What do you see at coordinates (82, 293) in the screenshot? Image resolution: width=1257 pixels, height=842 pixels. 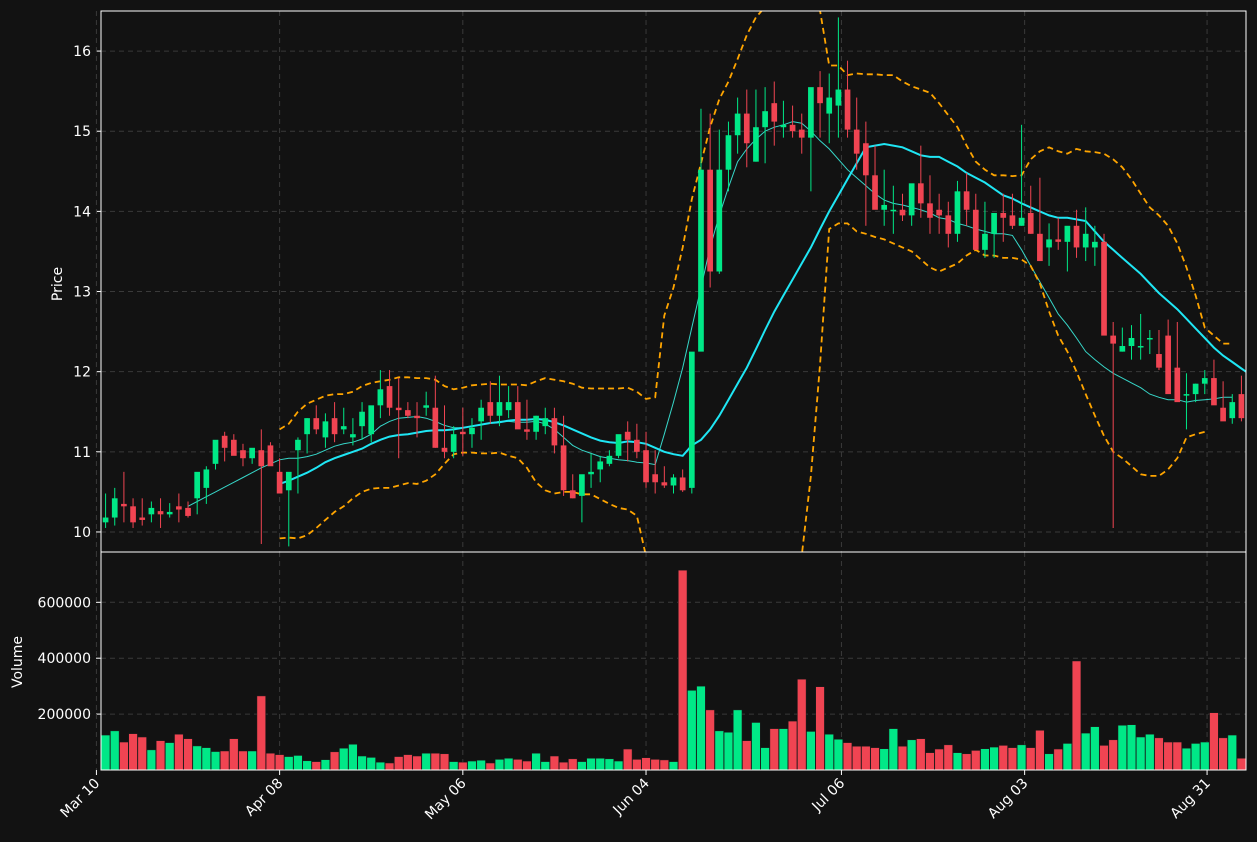 I see `price-tick-label: 13` at bounding box center [82, 293].